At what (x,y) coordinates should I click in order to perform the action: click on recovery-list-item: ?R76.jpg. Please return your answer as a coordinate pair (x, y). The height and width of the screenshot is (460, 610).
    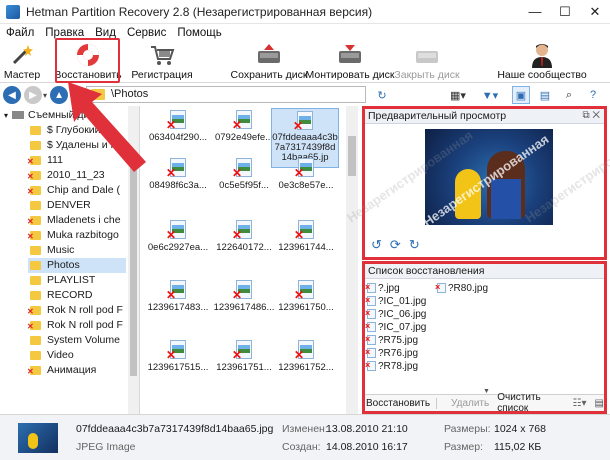
    Looking at the image, I should click on (391, 353).